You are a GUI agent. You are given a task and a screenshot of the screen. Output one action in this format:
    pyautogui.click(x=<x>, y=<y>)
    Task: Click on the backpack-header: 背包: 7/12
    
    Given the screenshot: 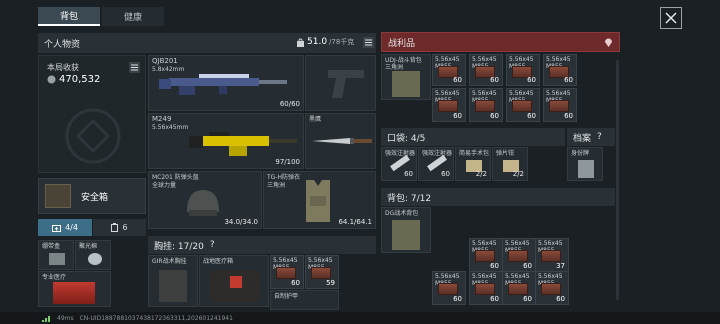 What is the action you would take?
    pyautogui.click(x=498, y=197)
    